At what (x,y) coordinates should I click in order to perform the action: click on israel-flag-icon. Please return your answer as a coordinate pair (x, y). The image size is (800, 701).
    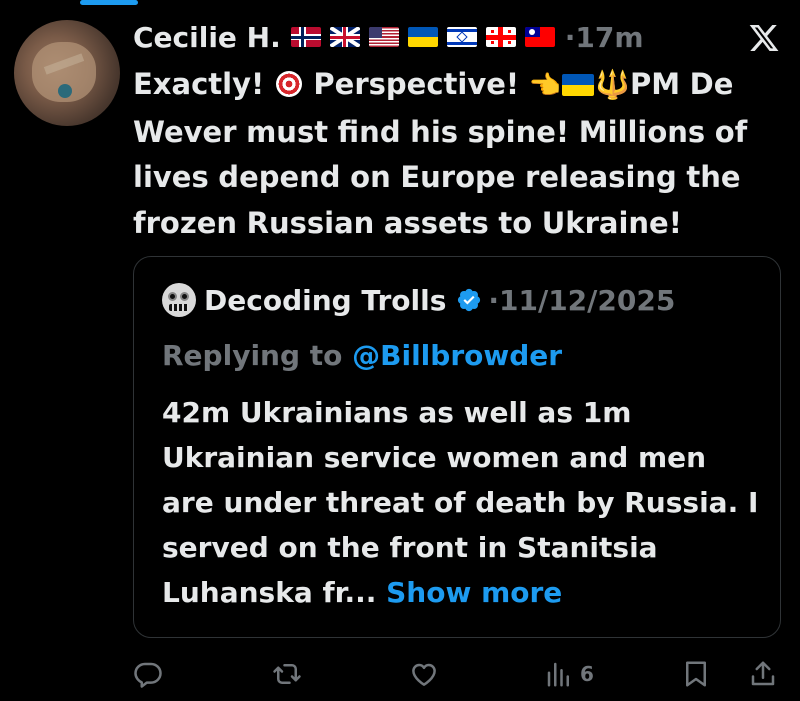
    Looking at the image, I should click on (461, 37).